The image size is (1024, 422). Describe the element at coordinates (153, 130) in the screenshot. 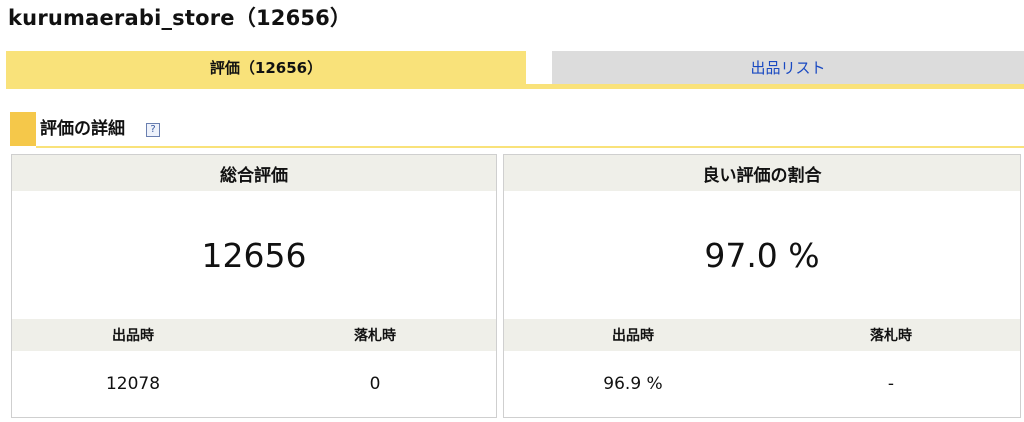

I see `help-icon: ?` at that location.